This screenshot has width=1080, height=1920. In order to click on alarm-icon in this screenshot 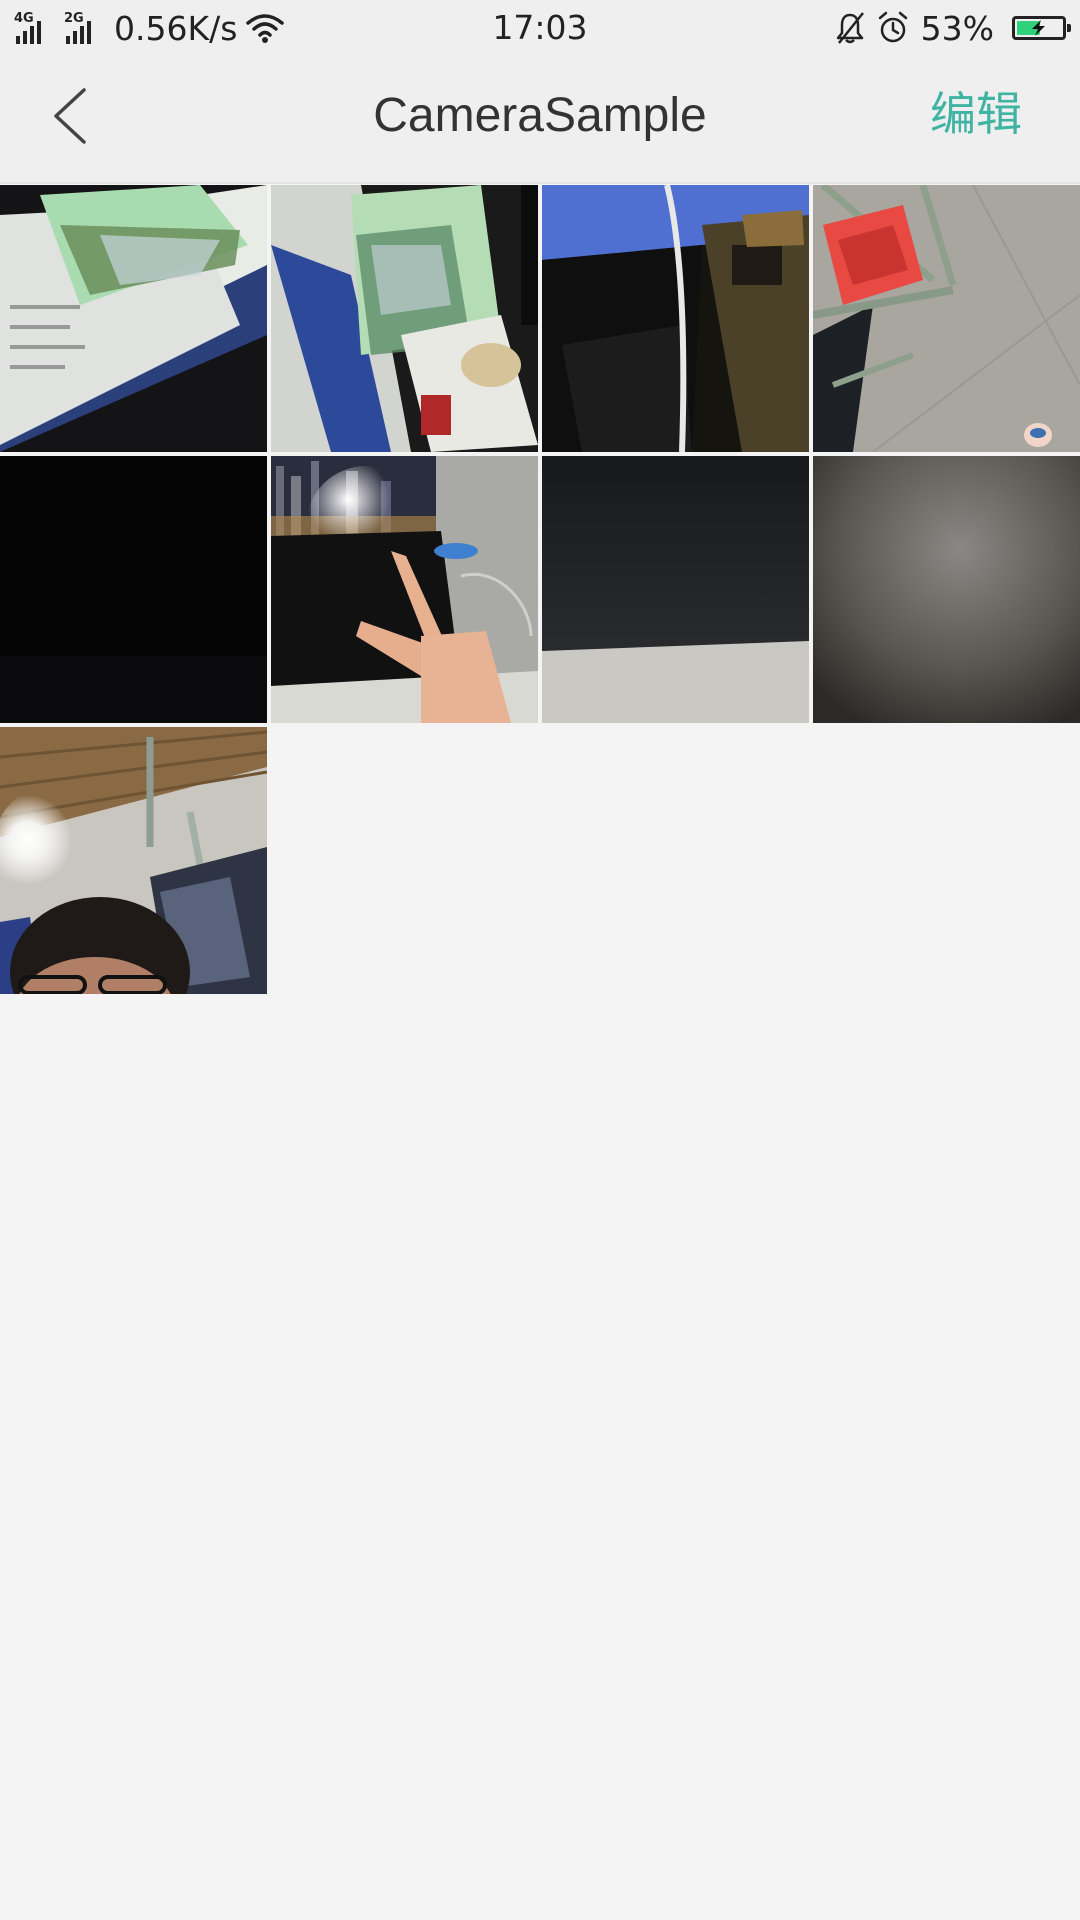, I will do `click(893, 28)`.